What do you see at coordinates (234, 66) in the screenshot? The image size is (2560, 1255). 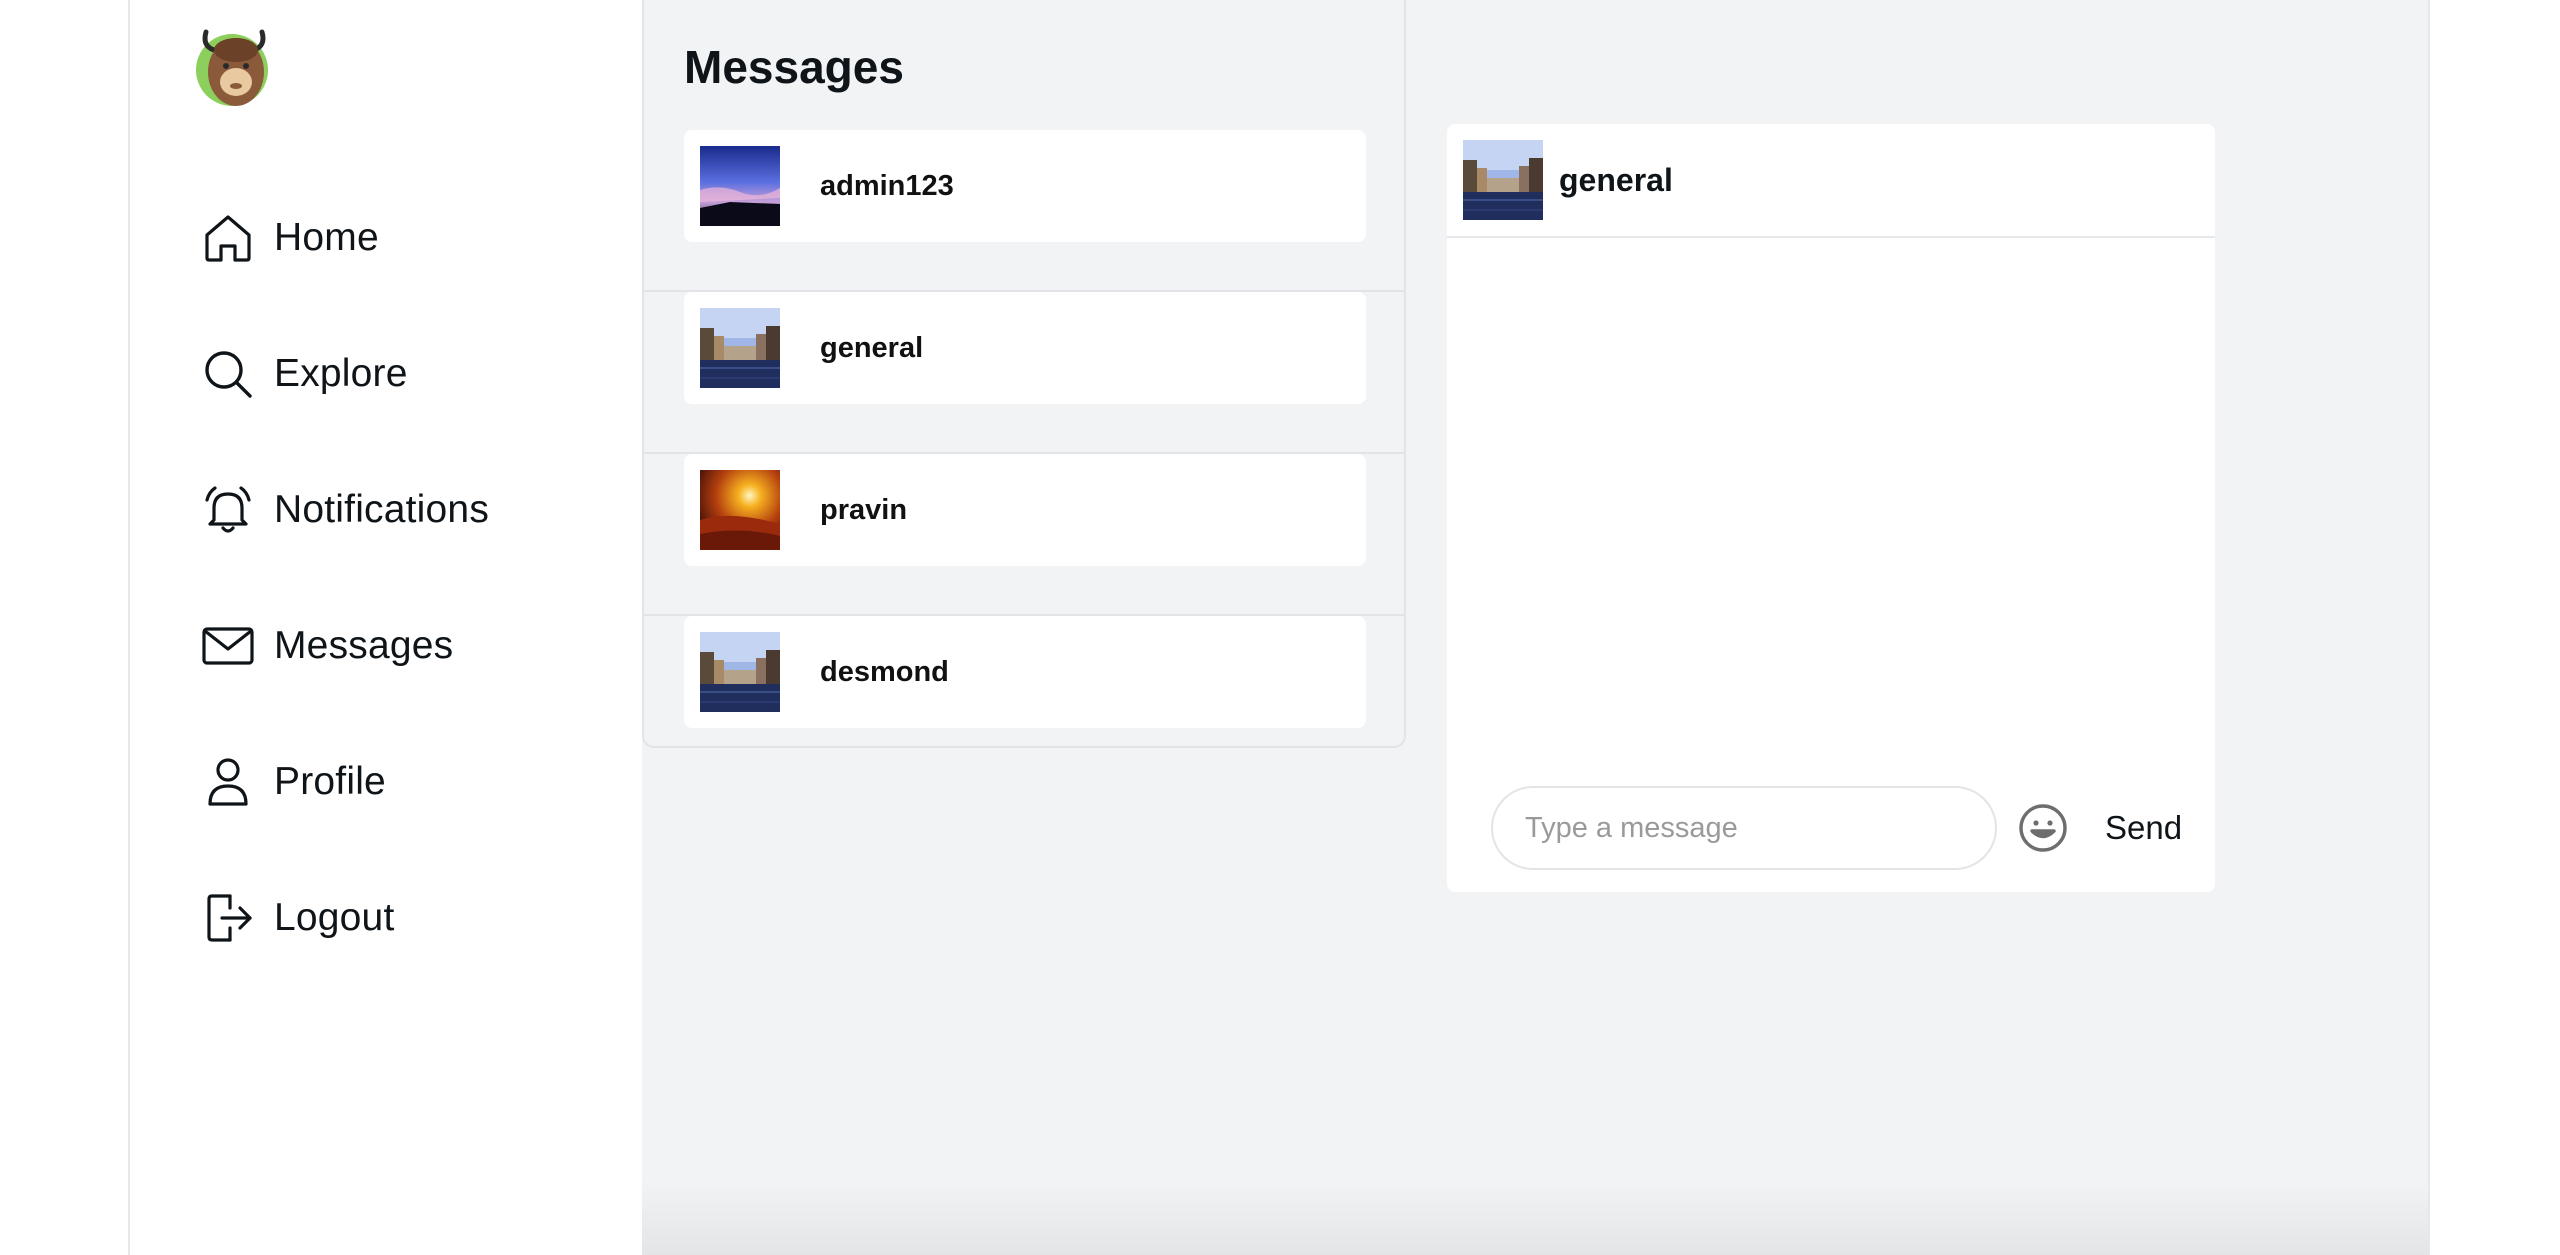 I see `bison-logo-icon` at bounding box center [234, 66].